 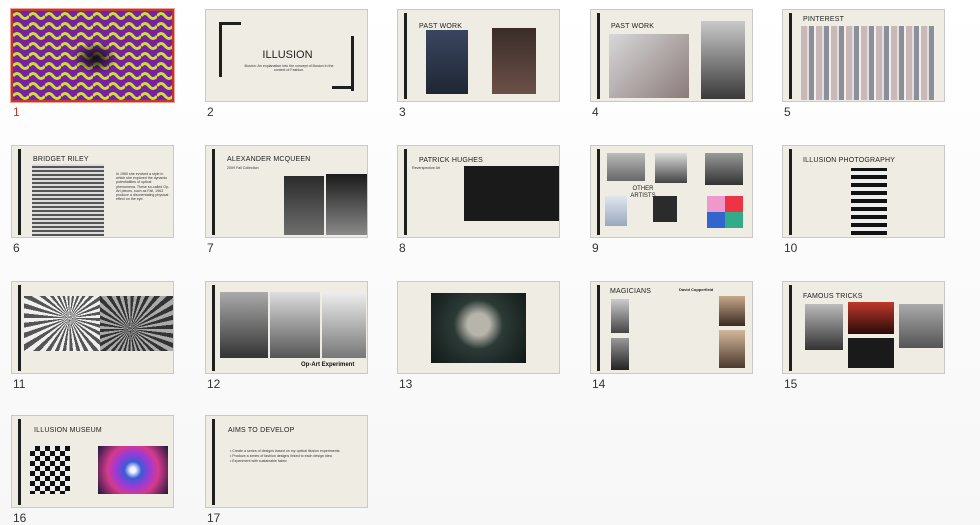 I want to click on op-art-illusion-image, so click(x=92, y=55).